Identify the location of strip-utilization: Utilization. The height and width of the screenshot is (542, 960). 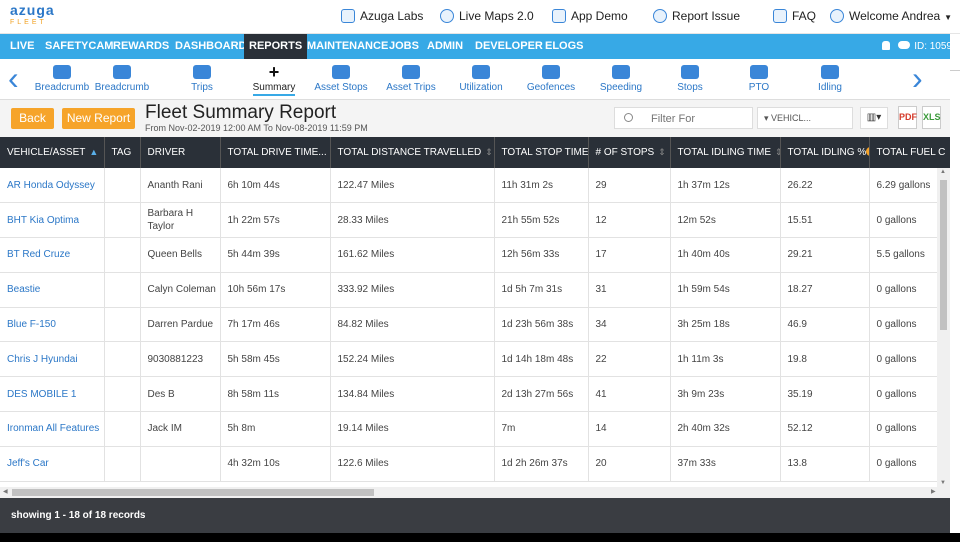
(481, 79).